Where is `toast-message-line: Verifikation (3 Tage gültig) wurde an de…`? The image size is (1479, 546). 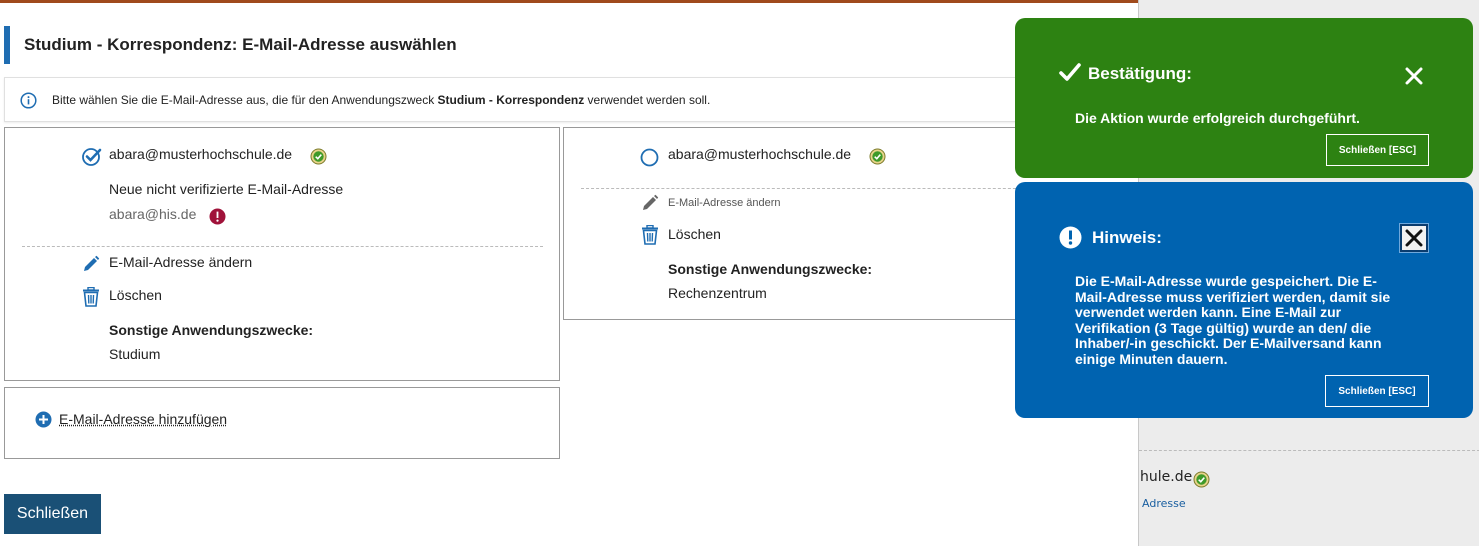
toast-message-line: Verifikation (3 Tage gültig) wurde an de… is located at coordinates (1223, 327).